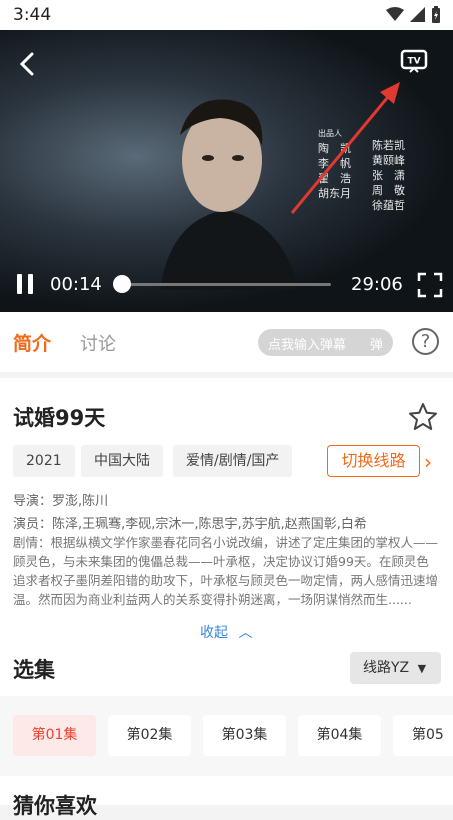  I want to click on danmu-placeholder: 点我输入弹幕, so click(307, 345).